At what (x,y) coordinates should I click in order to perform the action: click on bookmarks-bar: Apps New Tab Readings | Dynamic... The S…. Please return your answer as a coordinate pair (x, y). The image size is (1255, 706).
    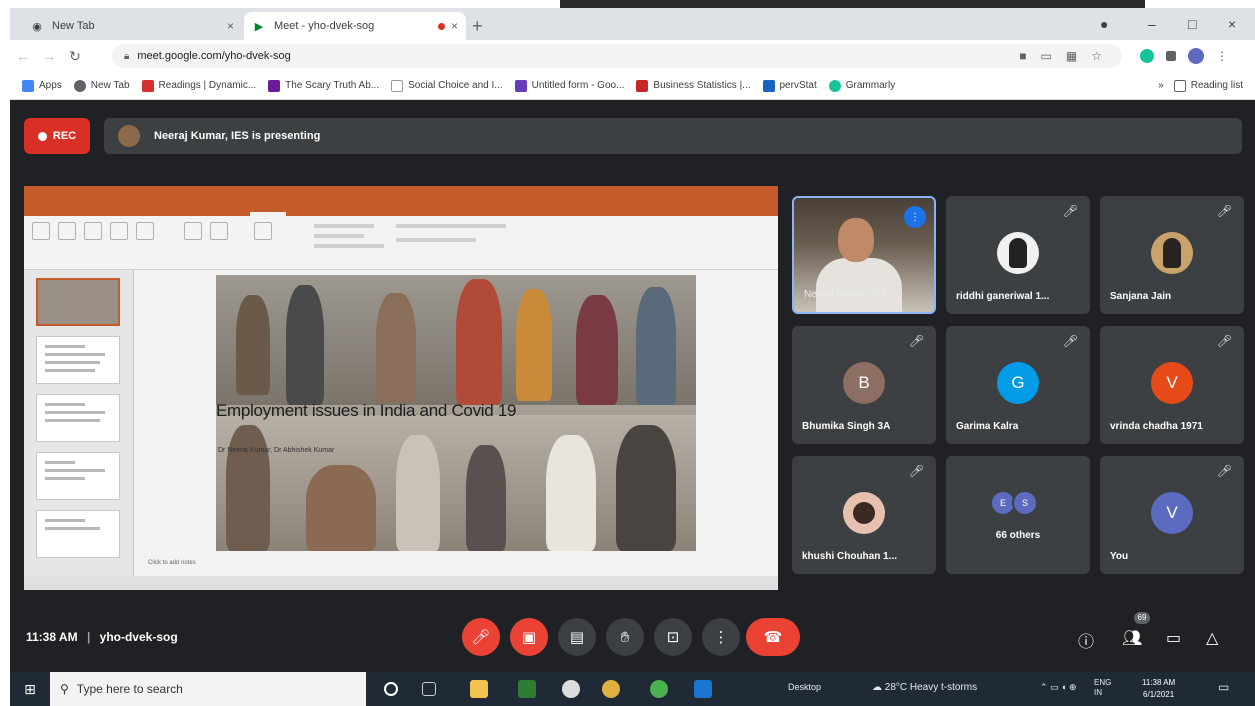
    Looking at the image, I should click on (632, 86).